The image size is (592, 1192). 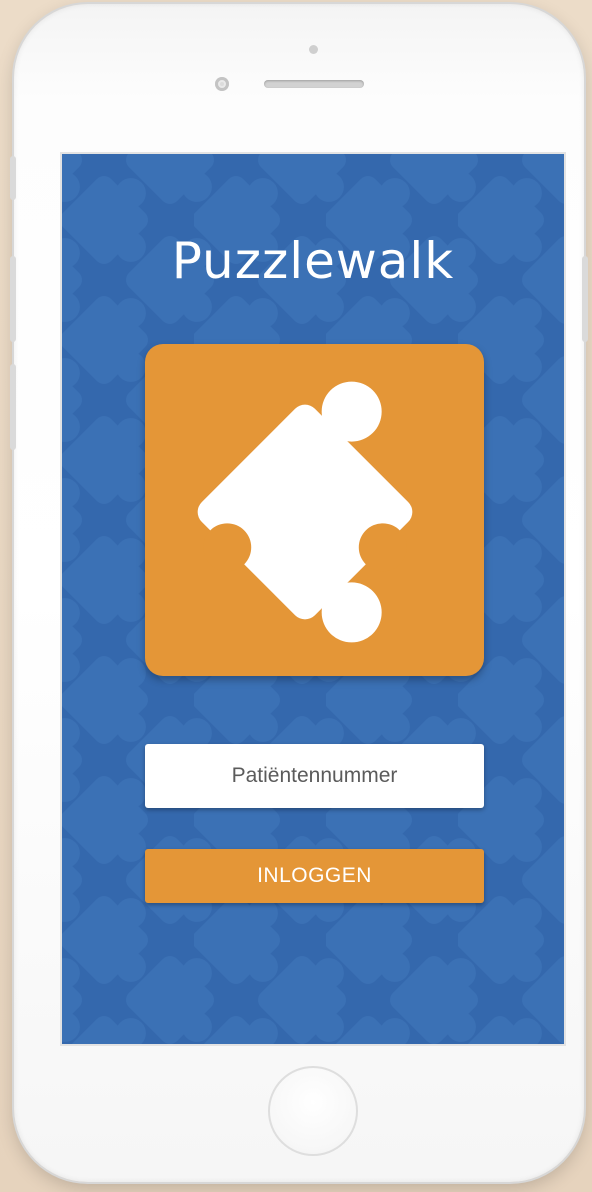 What do you see at coordinates (313, 1111) in the screenshot?
I see `home-button` at bounding box center [313, 1111].